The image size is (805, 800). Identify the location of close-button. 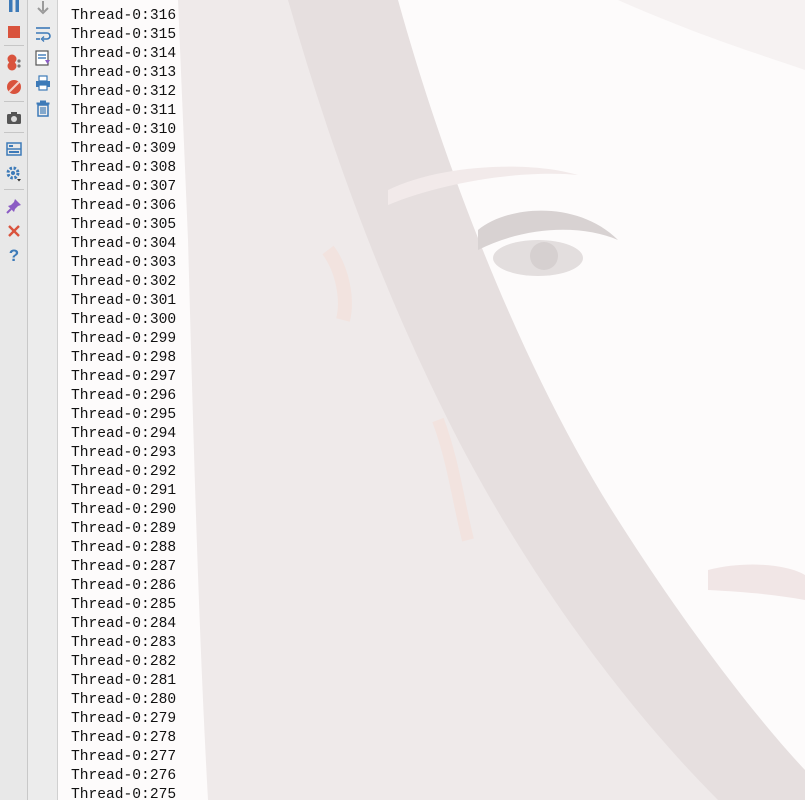
(14, 231).